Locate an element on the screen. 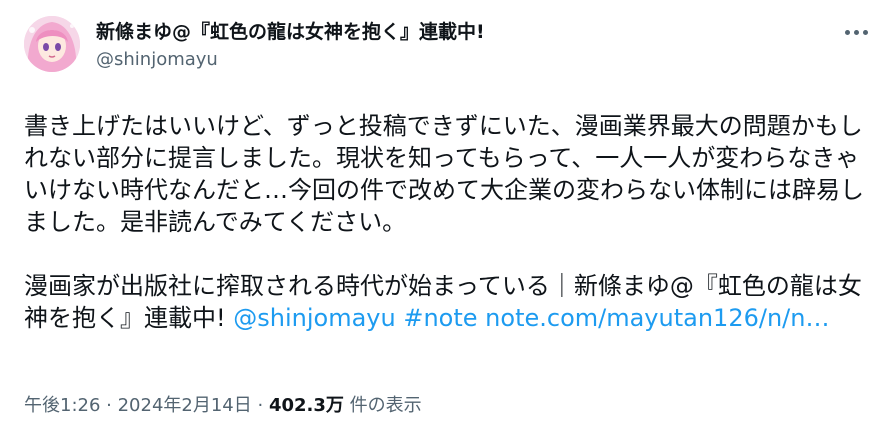 This screenshot has height=446, width=896. display-name: 新條まゆ@『虹色の龍は女神を抱く』連載中! is located at coordinates (290, 32).